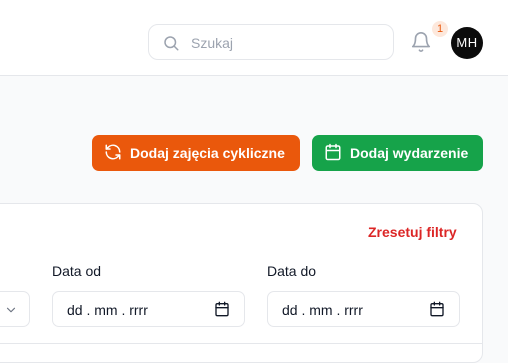 The image size is (508, 363). I want to click on date-to-label: Data do, so click(292, 271).